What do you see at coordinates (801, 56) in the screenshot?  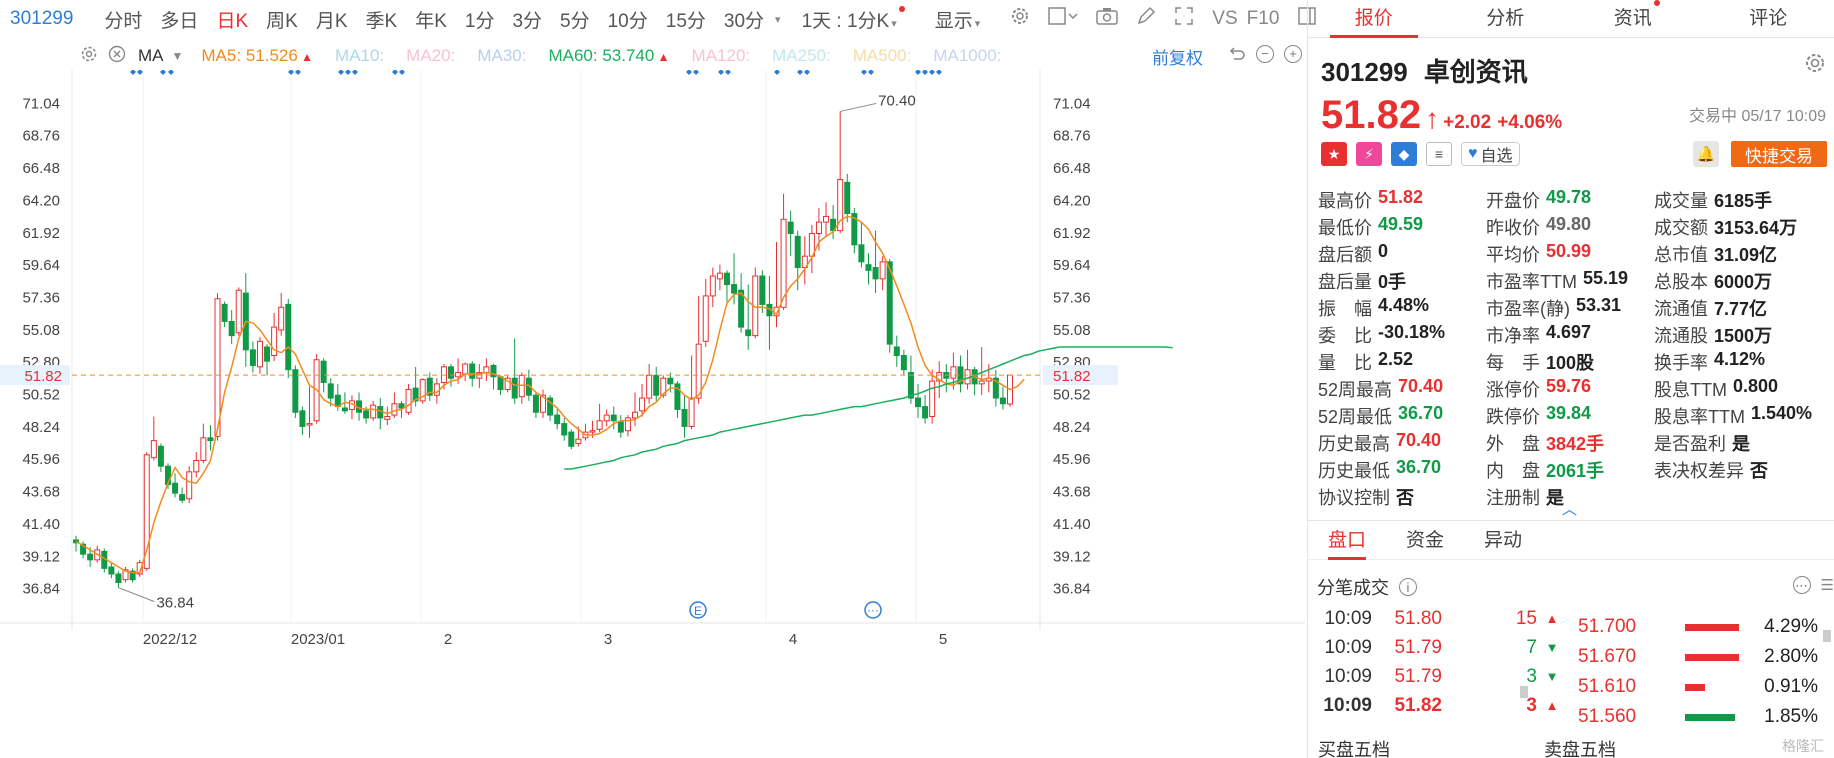 I see `ma250-label: MA250:` at bounding box center [801, 56].